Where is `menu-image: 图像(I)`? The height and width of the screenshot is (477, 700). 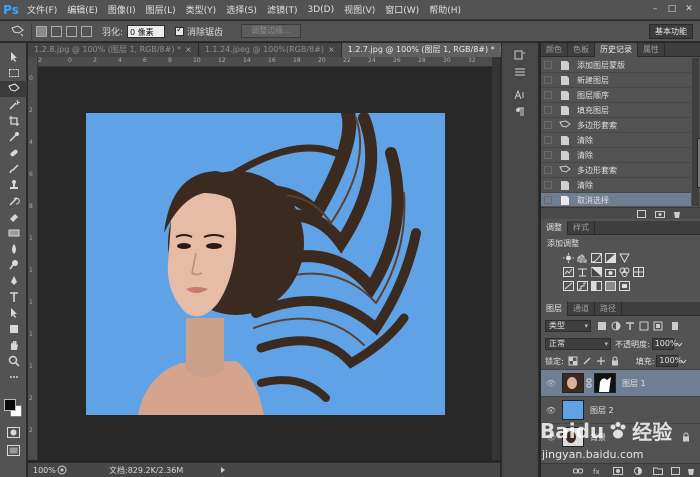 menu-image: 图像(I) is located at coordinates (122, 9).